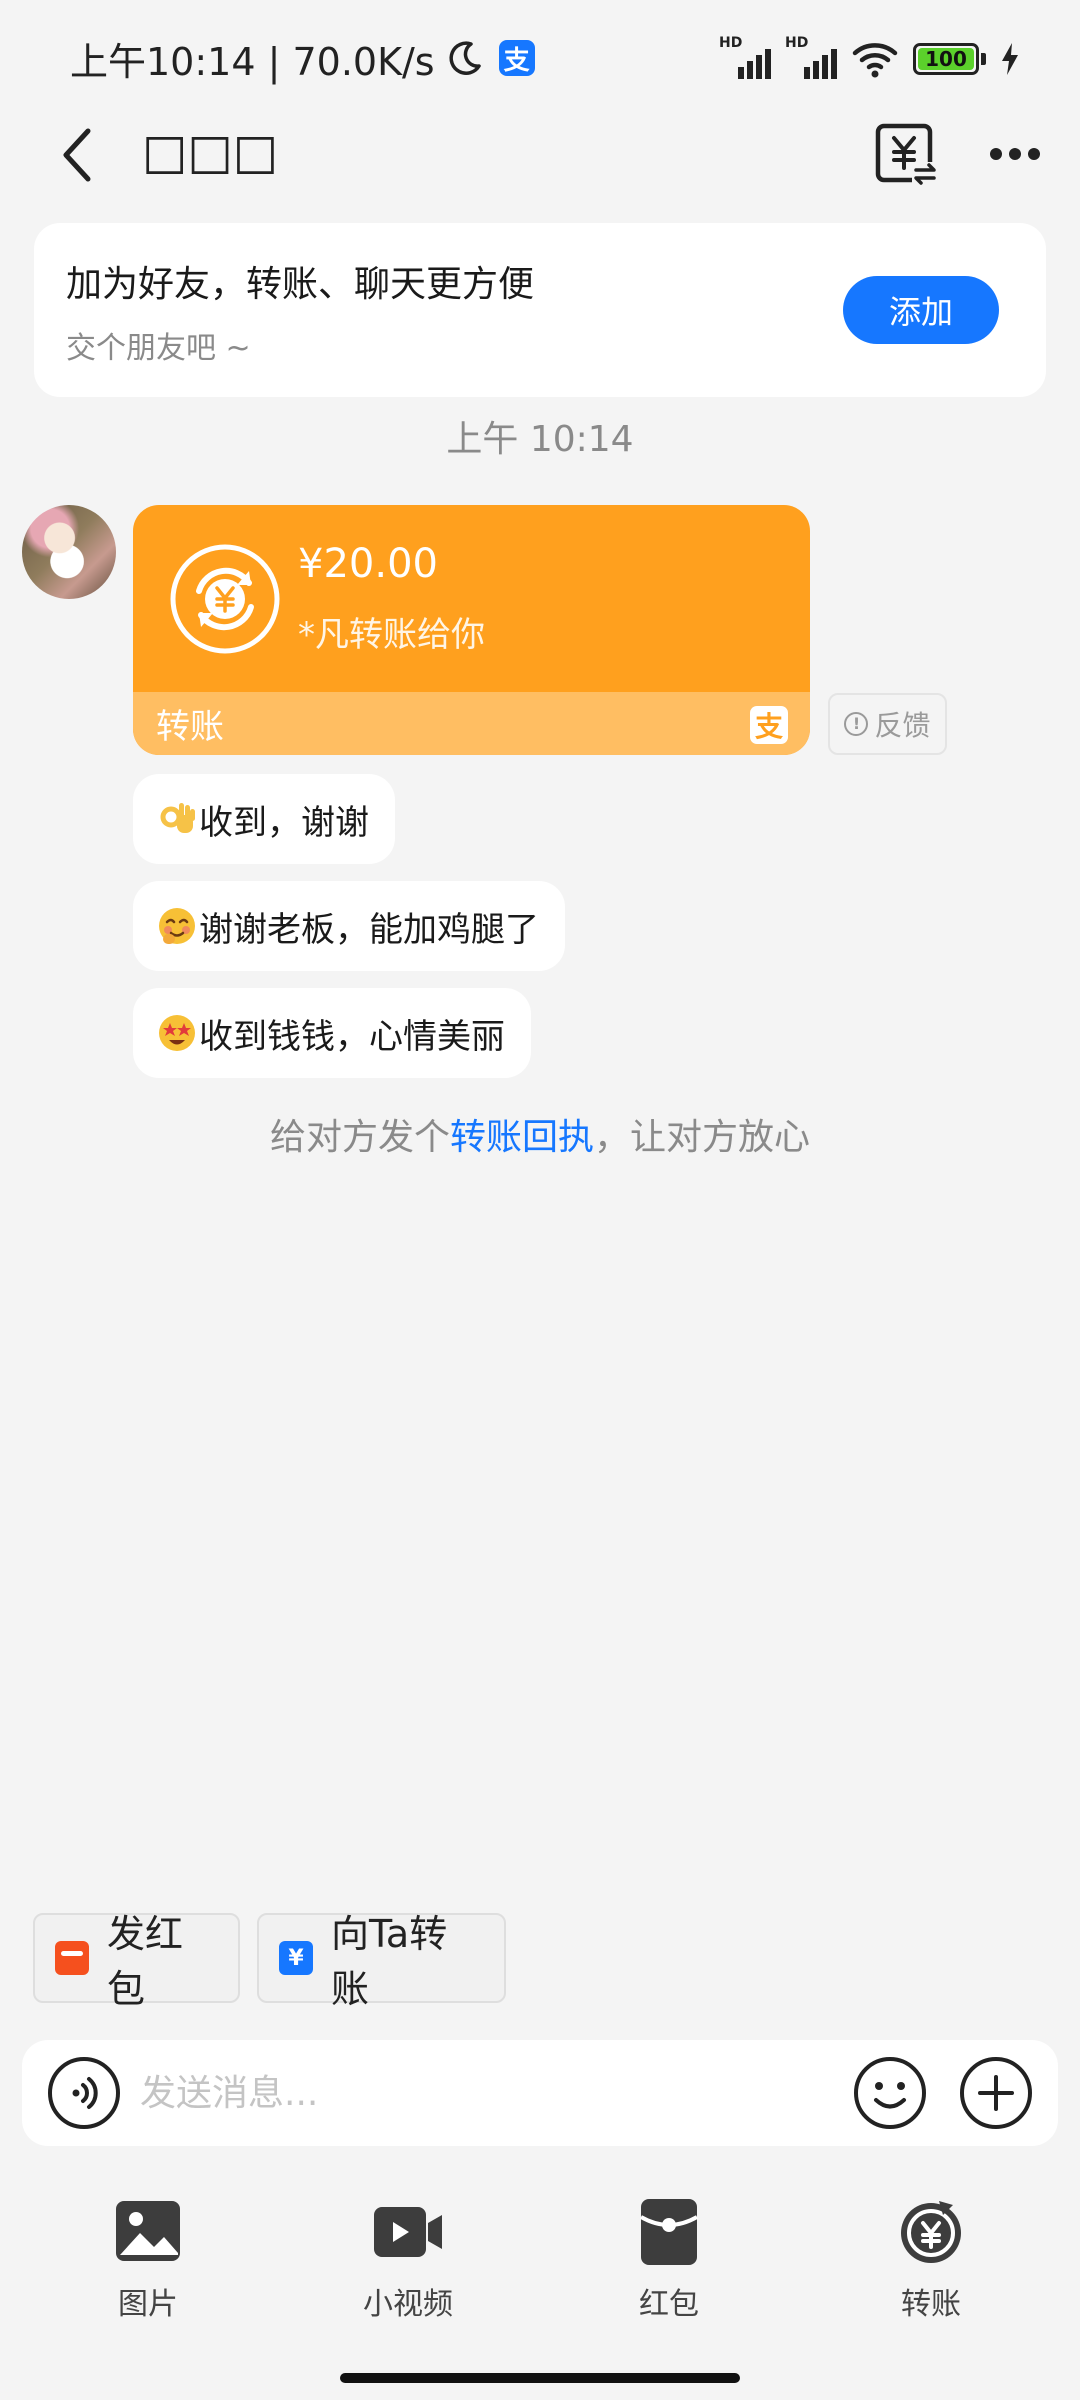 The image size is (1080, 2400). Describe the element at coordinates (359, 1137) in the screenshot. I see `receipt-hint-prefix: 给对方发个` at that location.